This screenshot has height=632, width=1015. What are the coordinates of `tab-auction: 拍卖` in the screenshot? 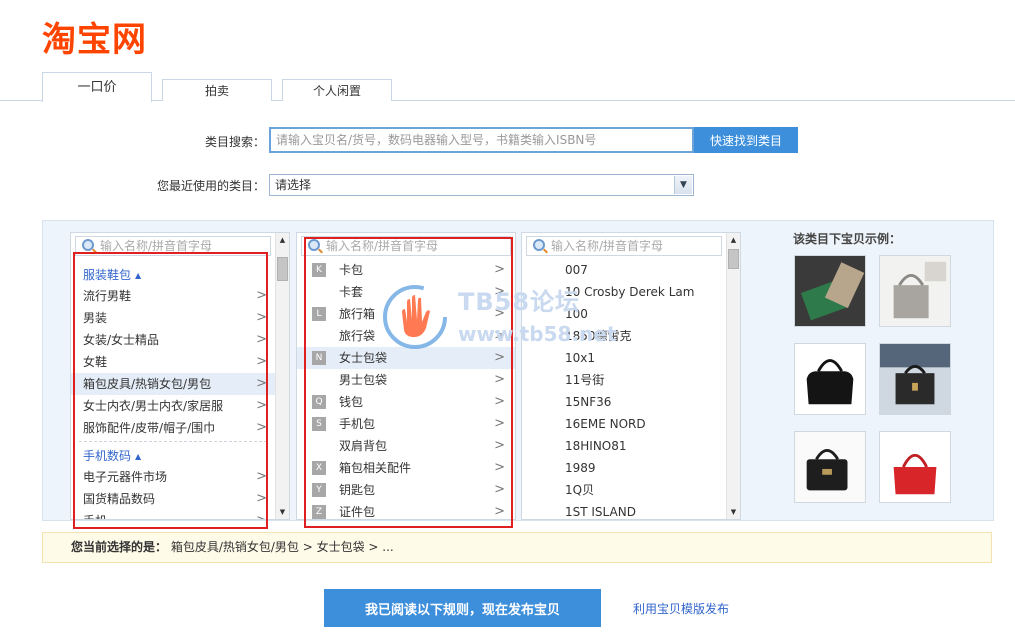 It's located at (217, 90).